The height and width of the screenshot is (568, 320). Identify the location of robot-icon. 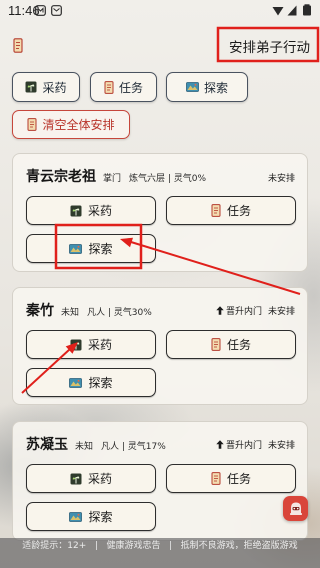
(295, 508).